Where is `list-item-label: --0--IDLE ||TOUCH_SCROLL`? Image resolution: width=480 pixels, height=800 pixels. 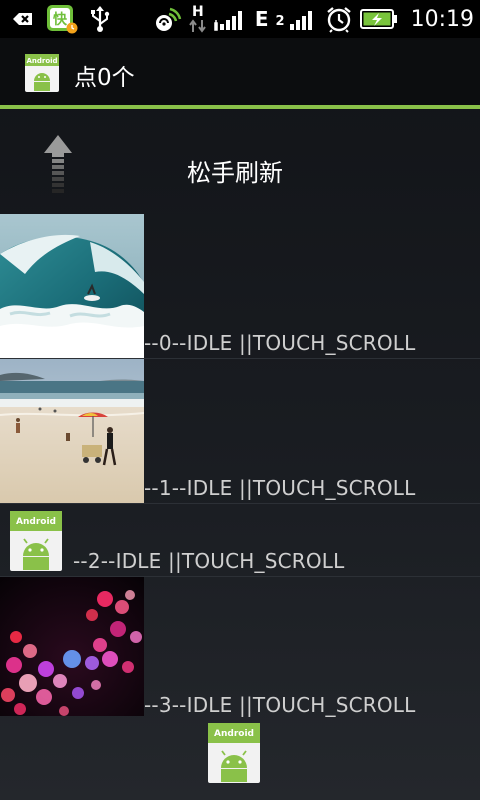
list-item-label: --0--IDLE ||TOUCH_SCROLL is located at coordinates (280, 343).